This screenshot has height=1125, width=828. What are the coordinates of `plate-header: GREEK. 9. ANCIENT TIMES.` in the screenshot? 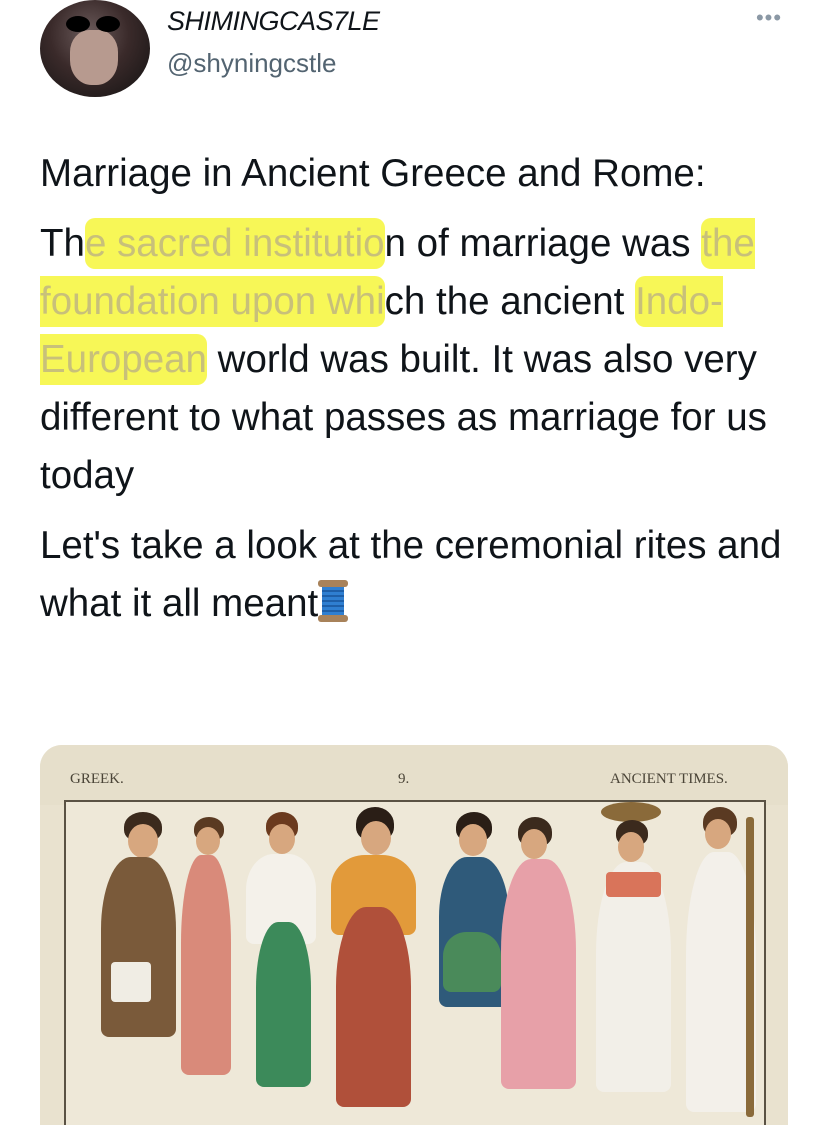 It's located at (414, 775).